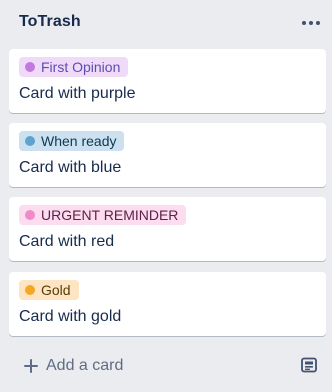  I want to click on add-card-label: Add a card, so click(85, 365).